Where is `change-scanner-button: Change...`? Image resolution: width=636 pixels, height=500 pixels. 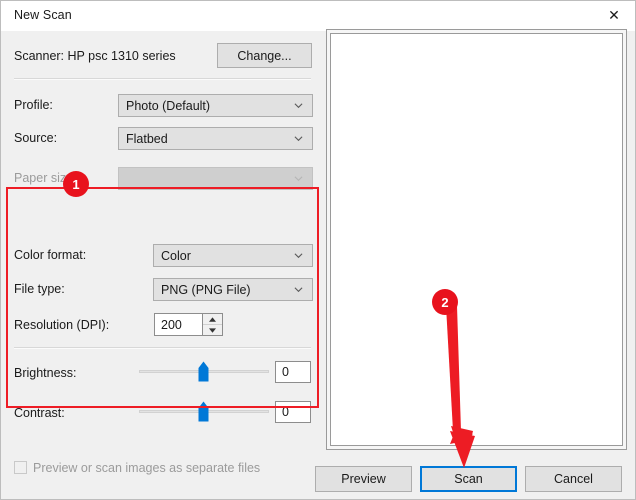 change-scanner-button: Change... is located at coordinates (264, 55).